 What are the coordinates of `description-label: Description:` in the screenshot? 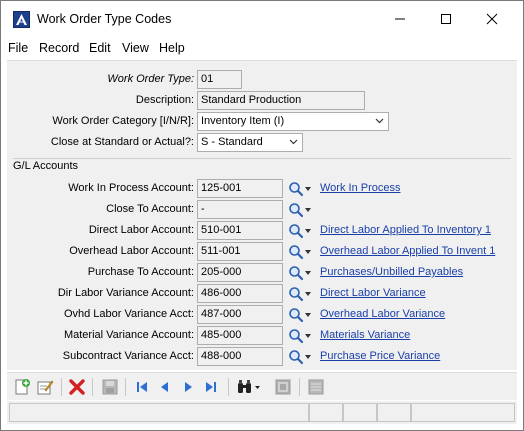 It's located at (164, 100).